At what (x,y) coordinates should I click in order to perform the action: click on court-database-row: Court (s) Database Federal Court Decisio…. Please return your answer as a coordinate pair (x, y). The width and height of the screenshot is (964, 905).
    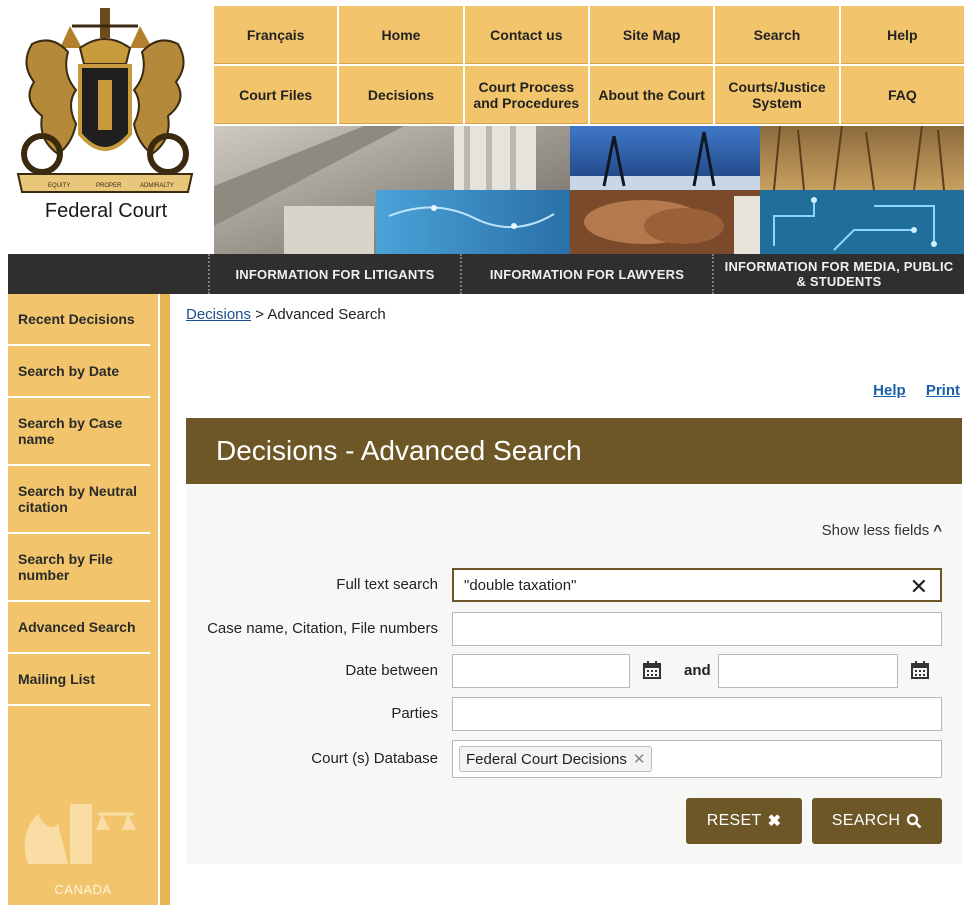
    Looking at the image, I should click on (574, 759).